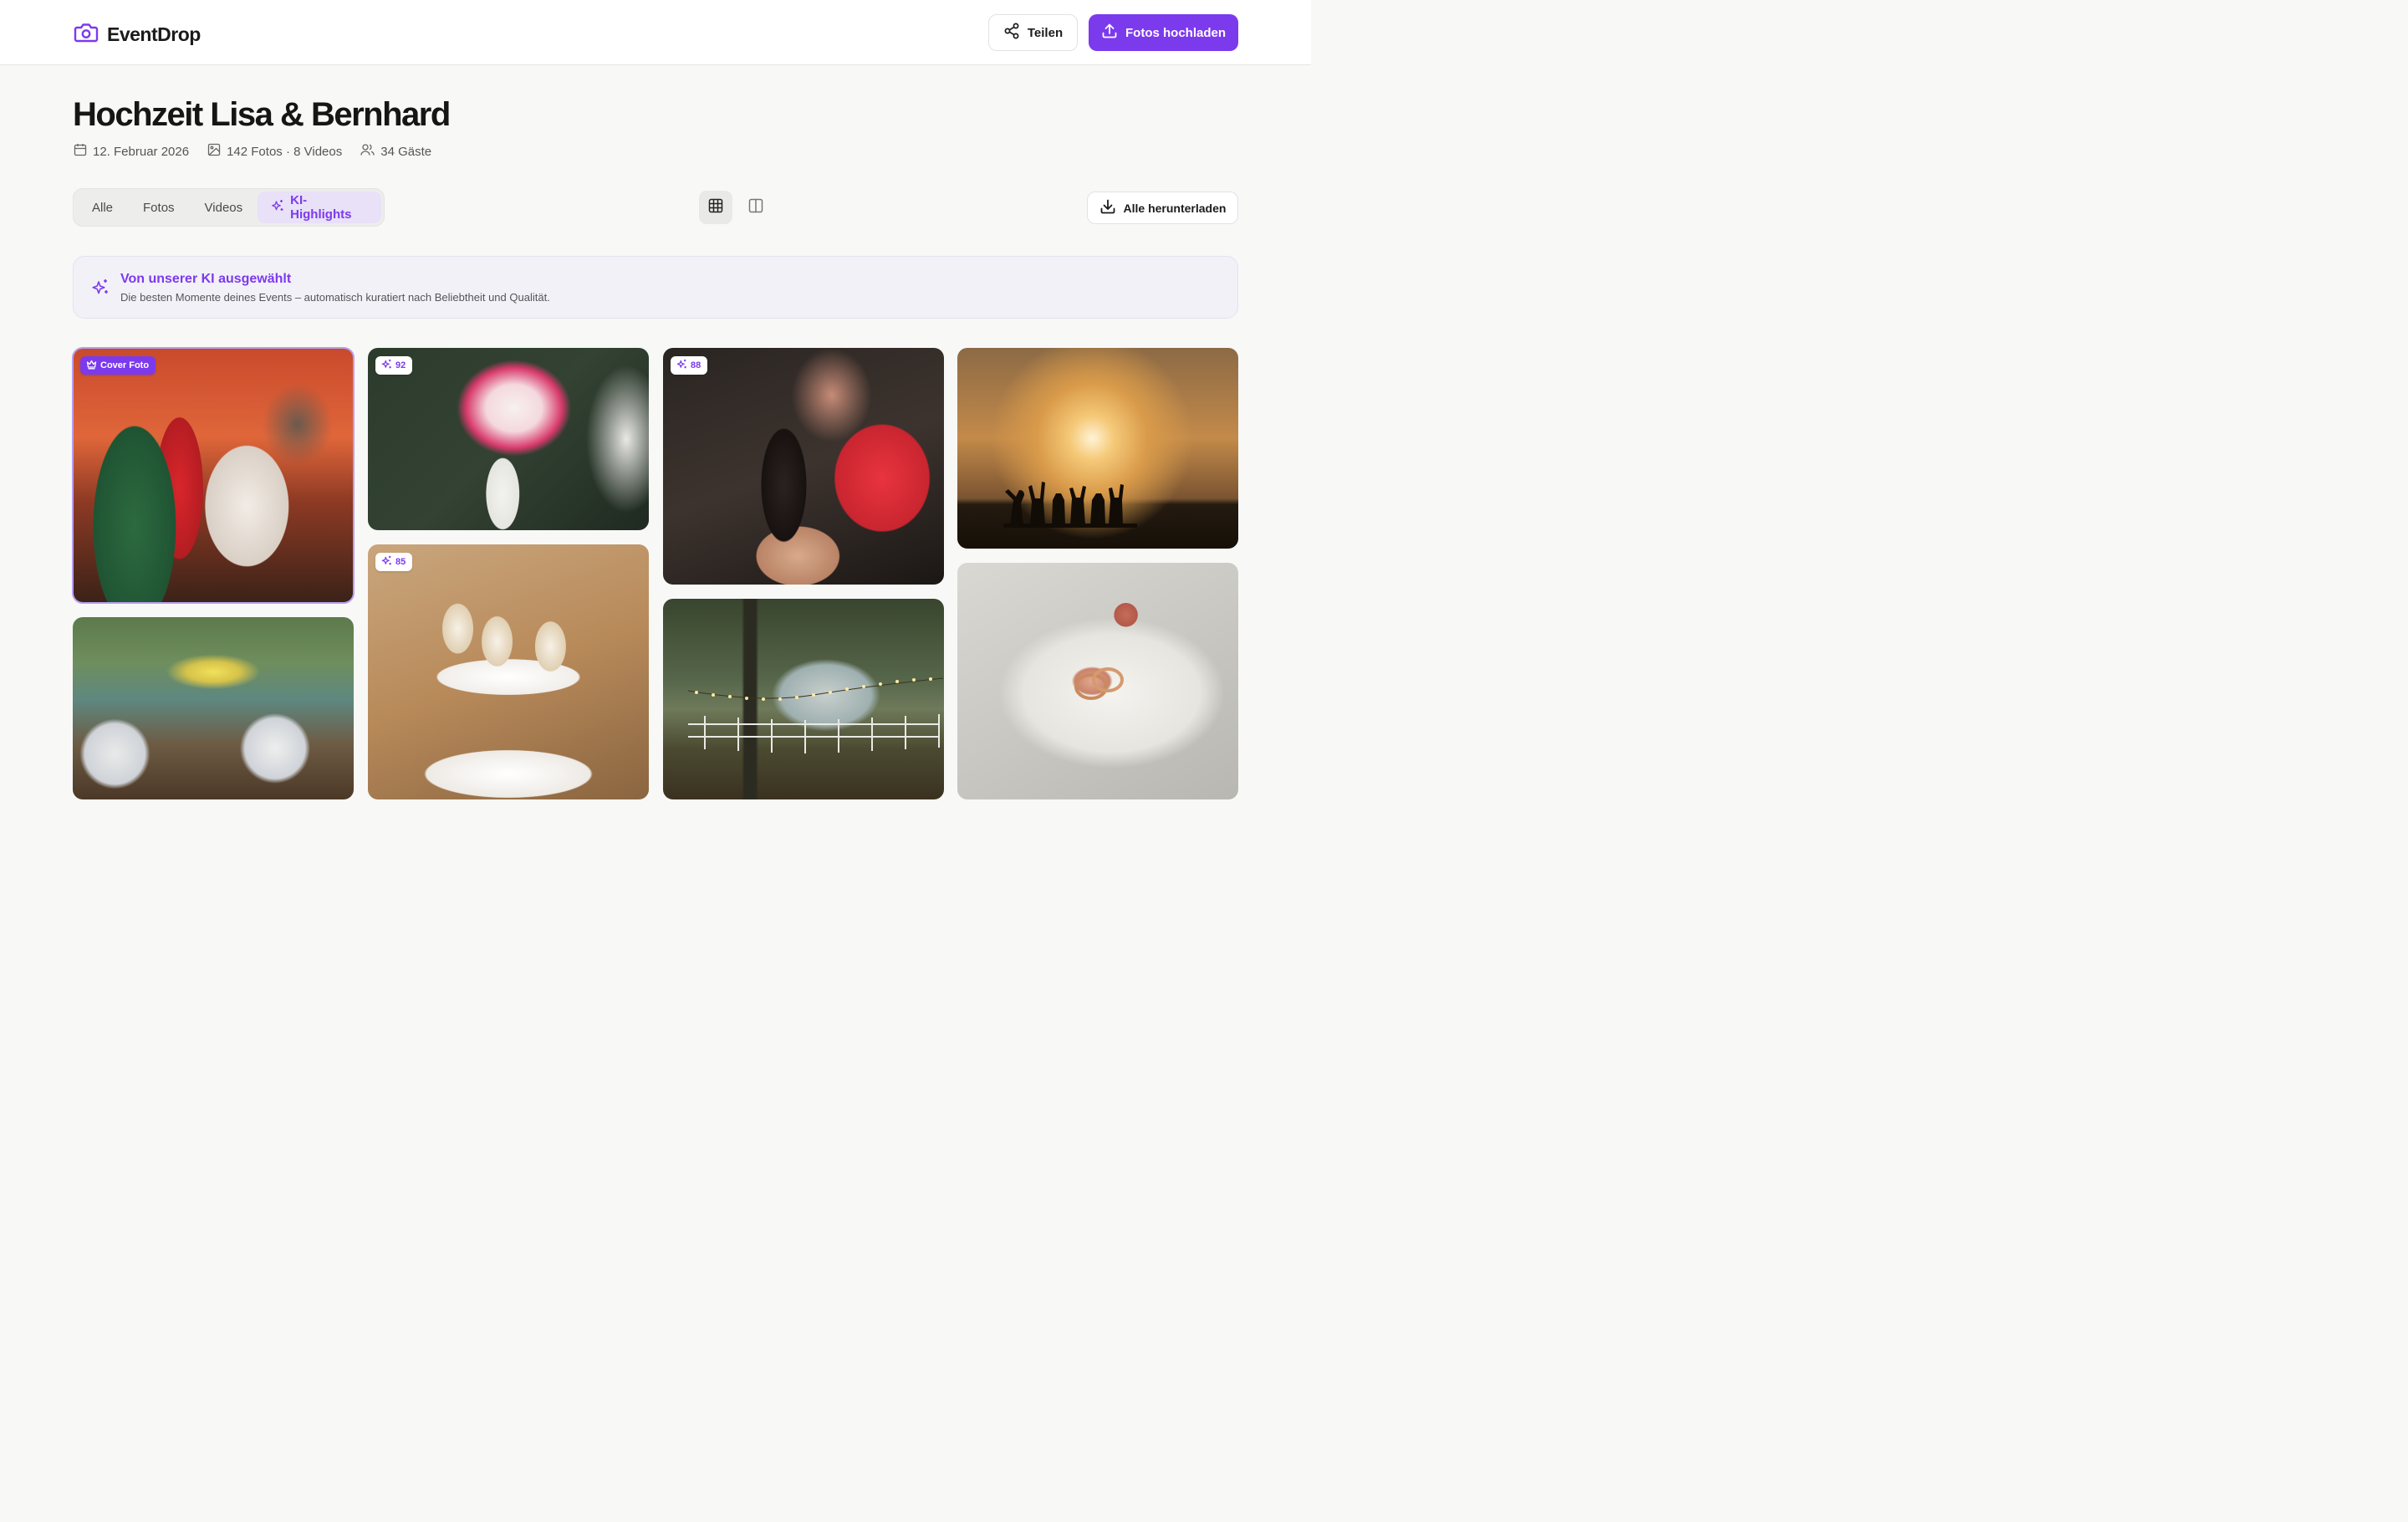 The image size is (2408, 1522). I want to click on download-icon, so click(1108, 207).